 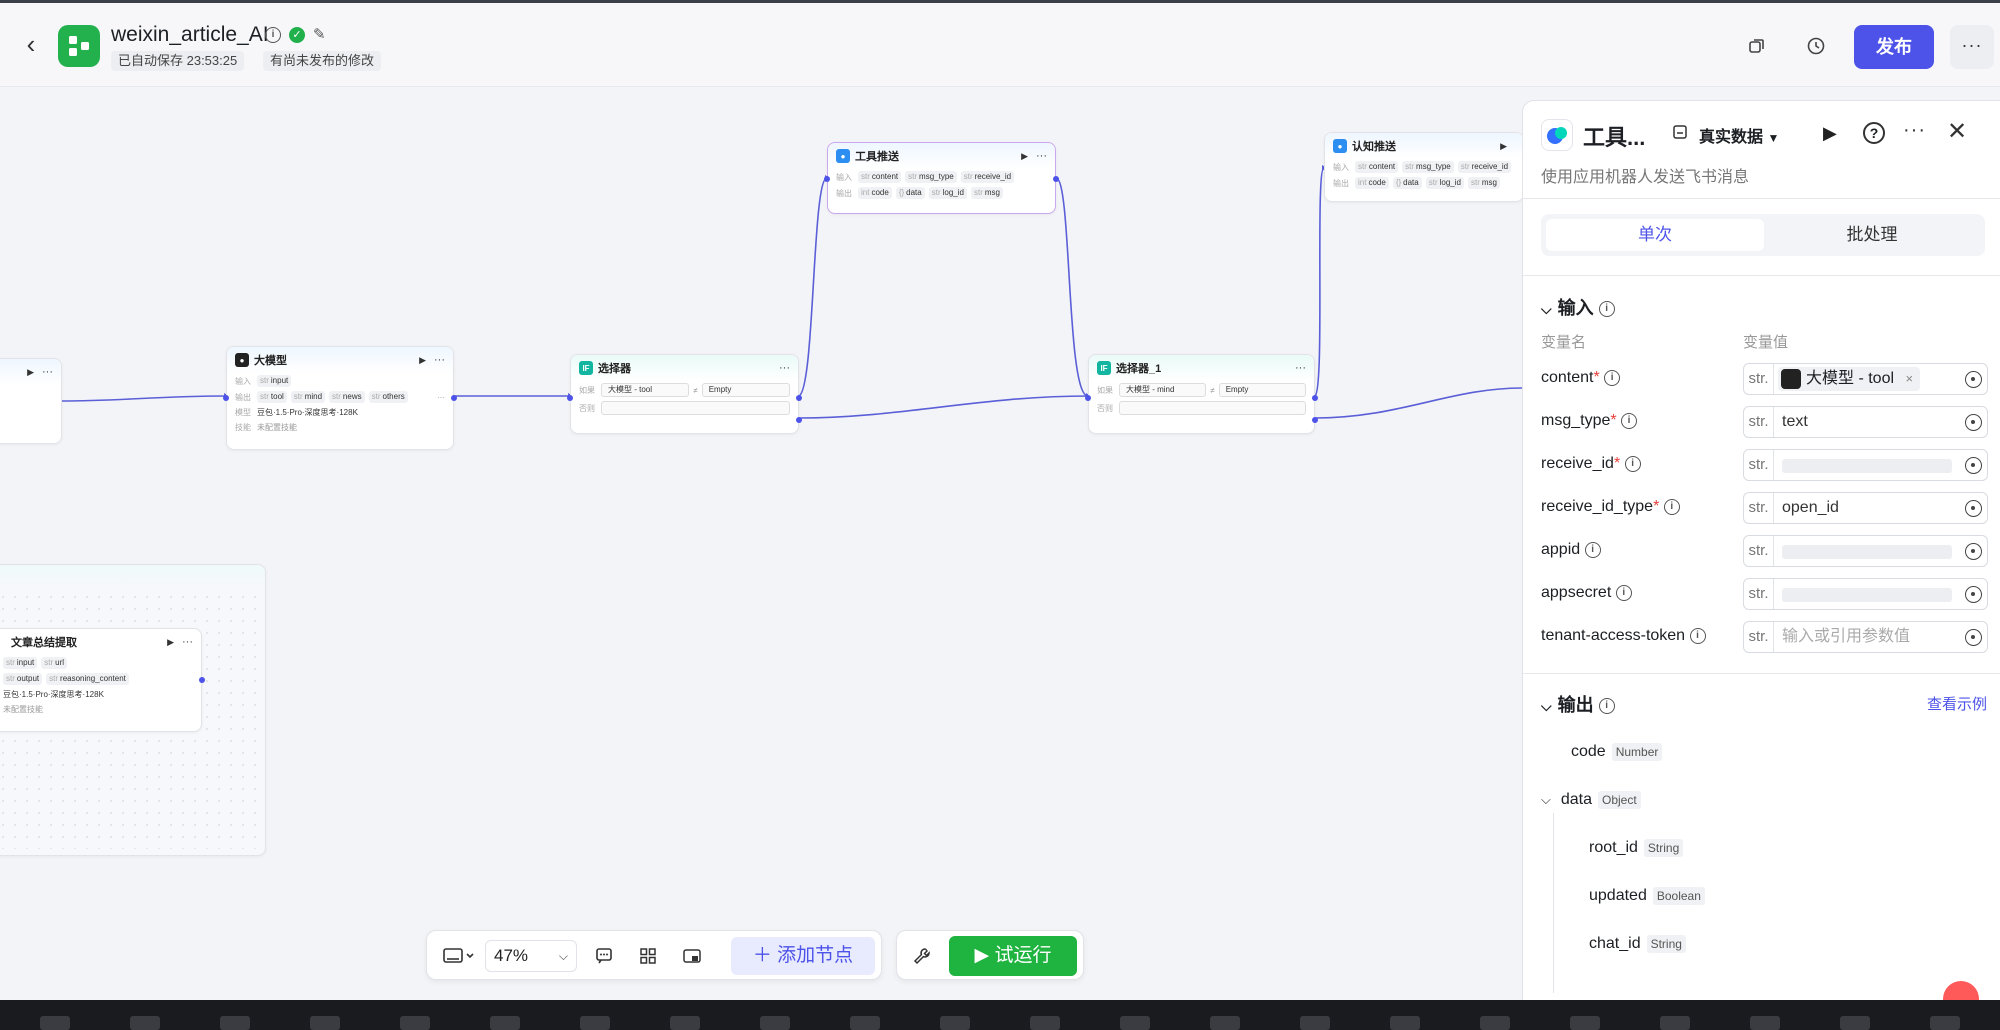 What do you see at coordinates (922, 956) in the screenshot?
I see `debug-tools-button` at bounding box center [922, 956].